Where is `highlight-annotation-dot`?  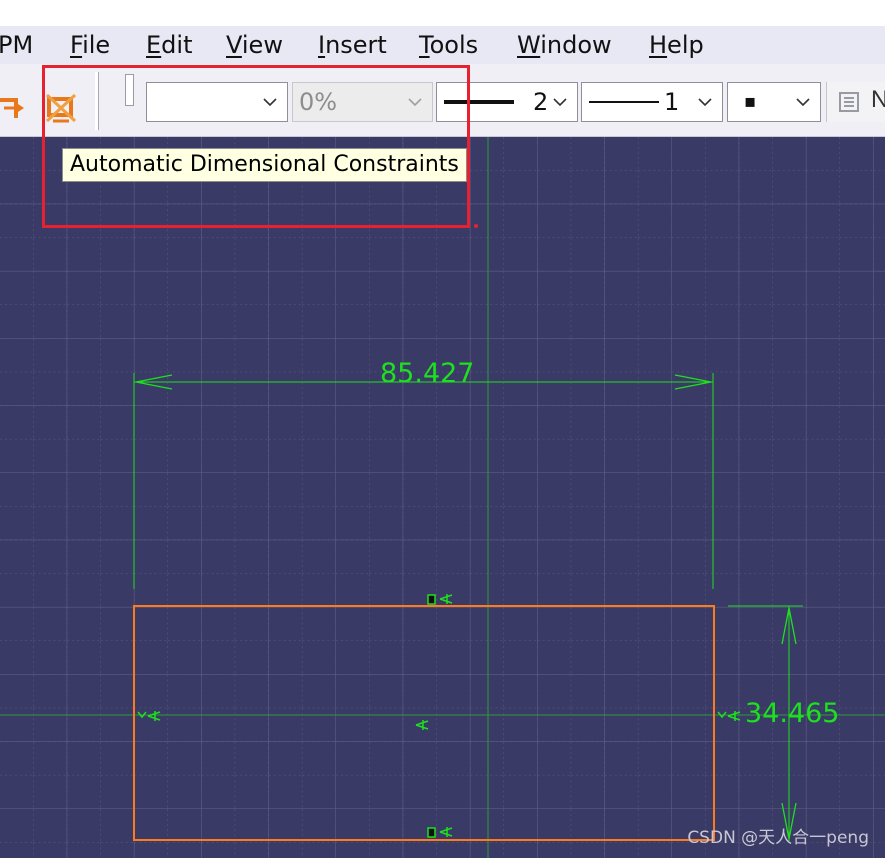
highlight-annotation-dot is located at coordinates (476, 226).